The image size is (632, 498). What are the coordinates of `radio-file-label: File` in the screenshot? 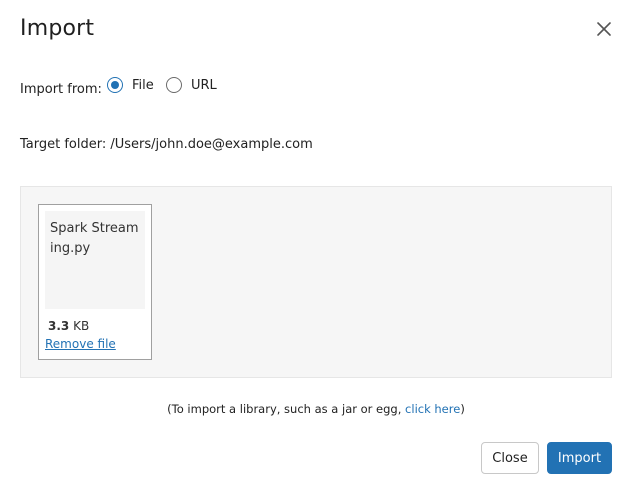 It's located at (143, 85).